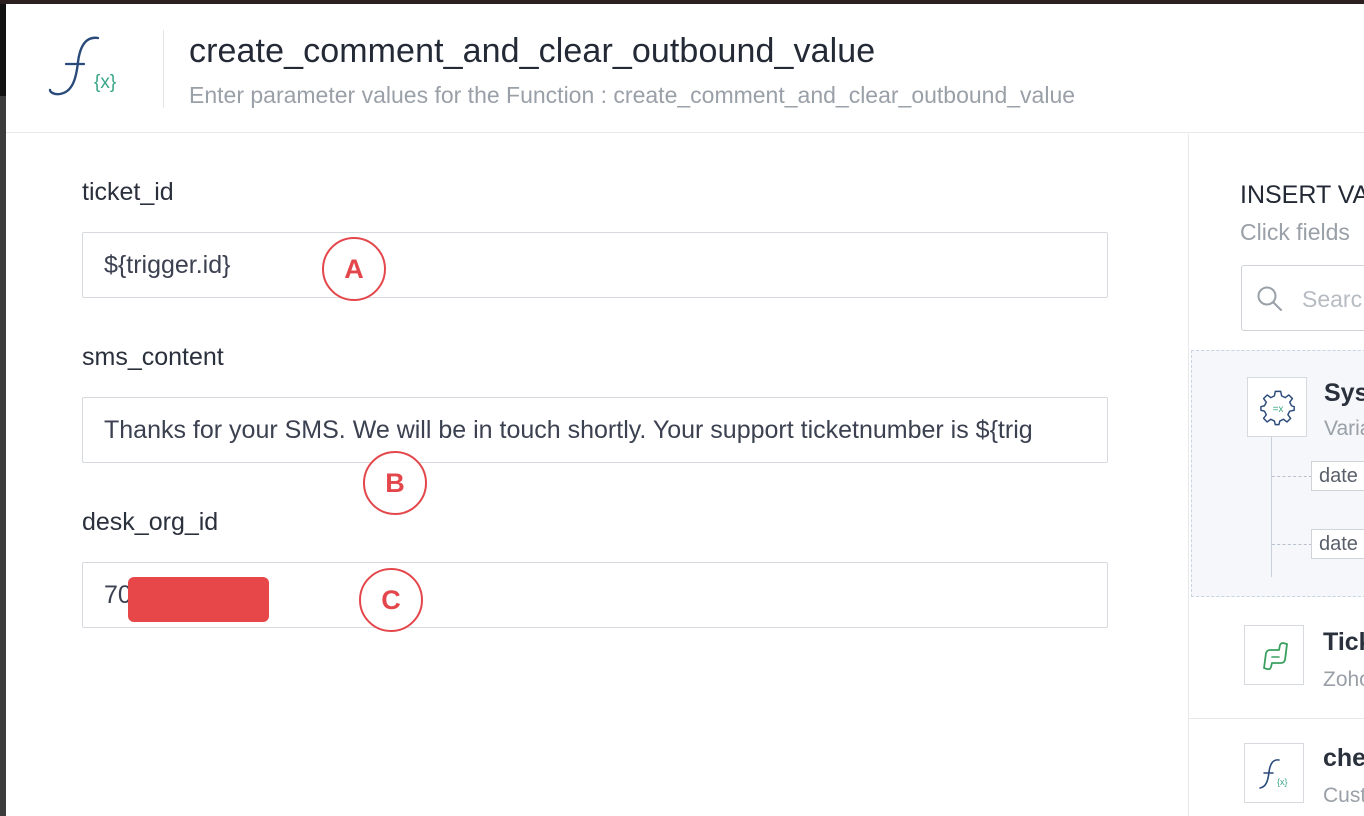  What do you see at coordinates (150, 522) in the screenshot?
I see `desk-org-id-label: desk_org_id` at bounding box center [150, 522].